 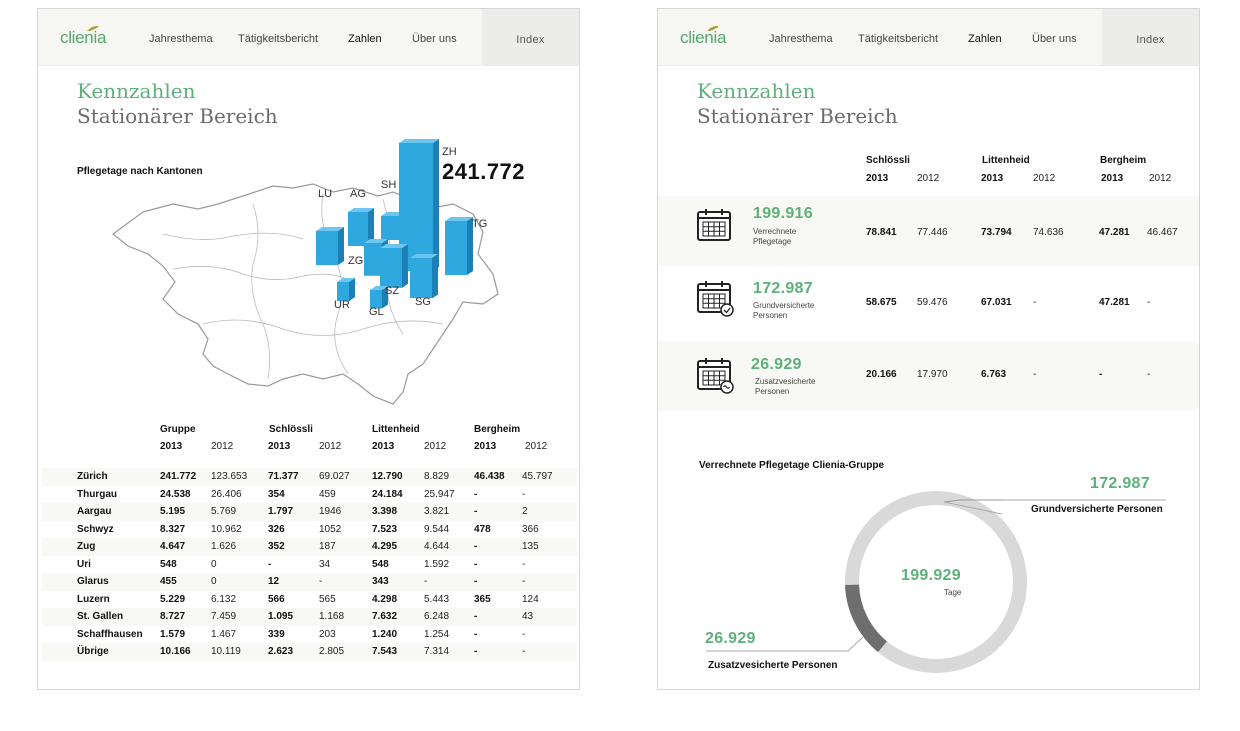 What do you see at coordinates (392, 291) in the screenshot?
I see `canton-label-sz: SZ` at bounding box center [392, 291].